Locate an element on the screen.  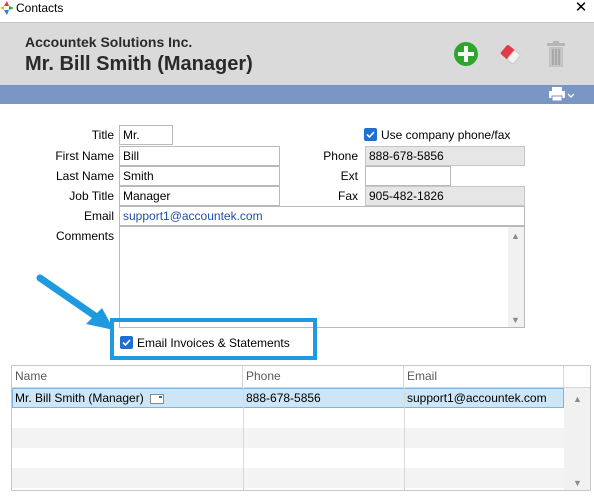
app-logo-icon is located at coordinates (7, 8).